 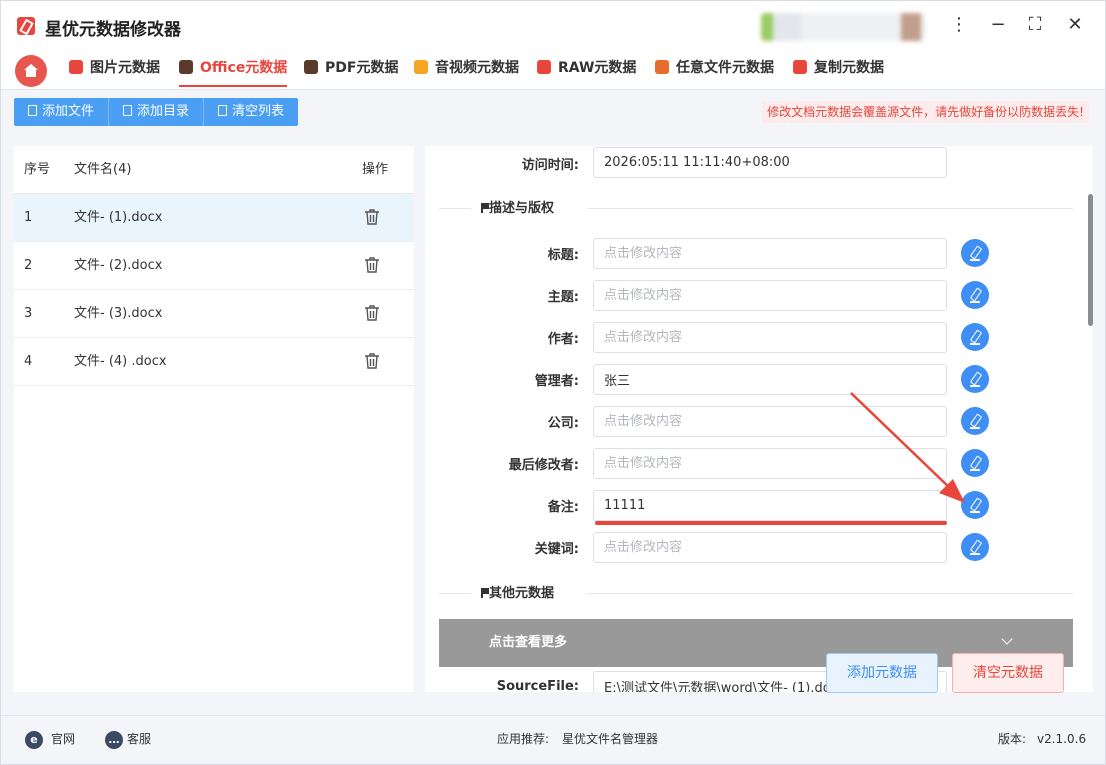 I want to click on tab-media-metadata: 音视频元数据, so click(x=466, y=68).